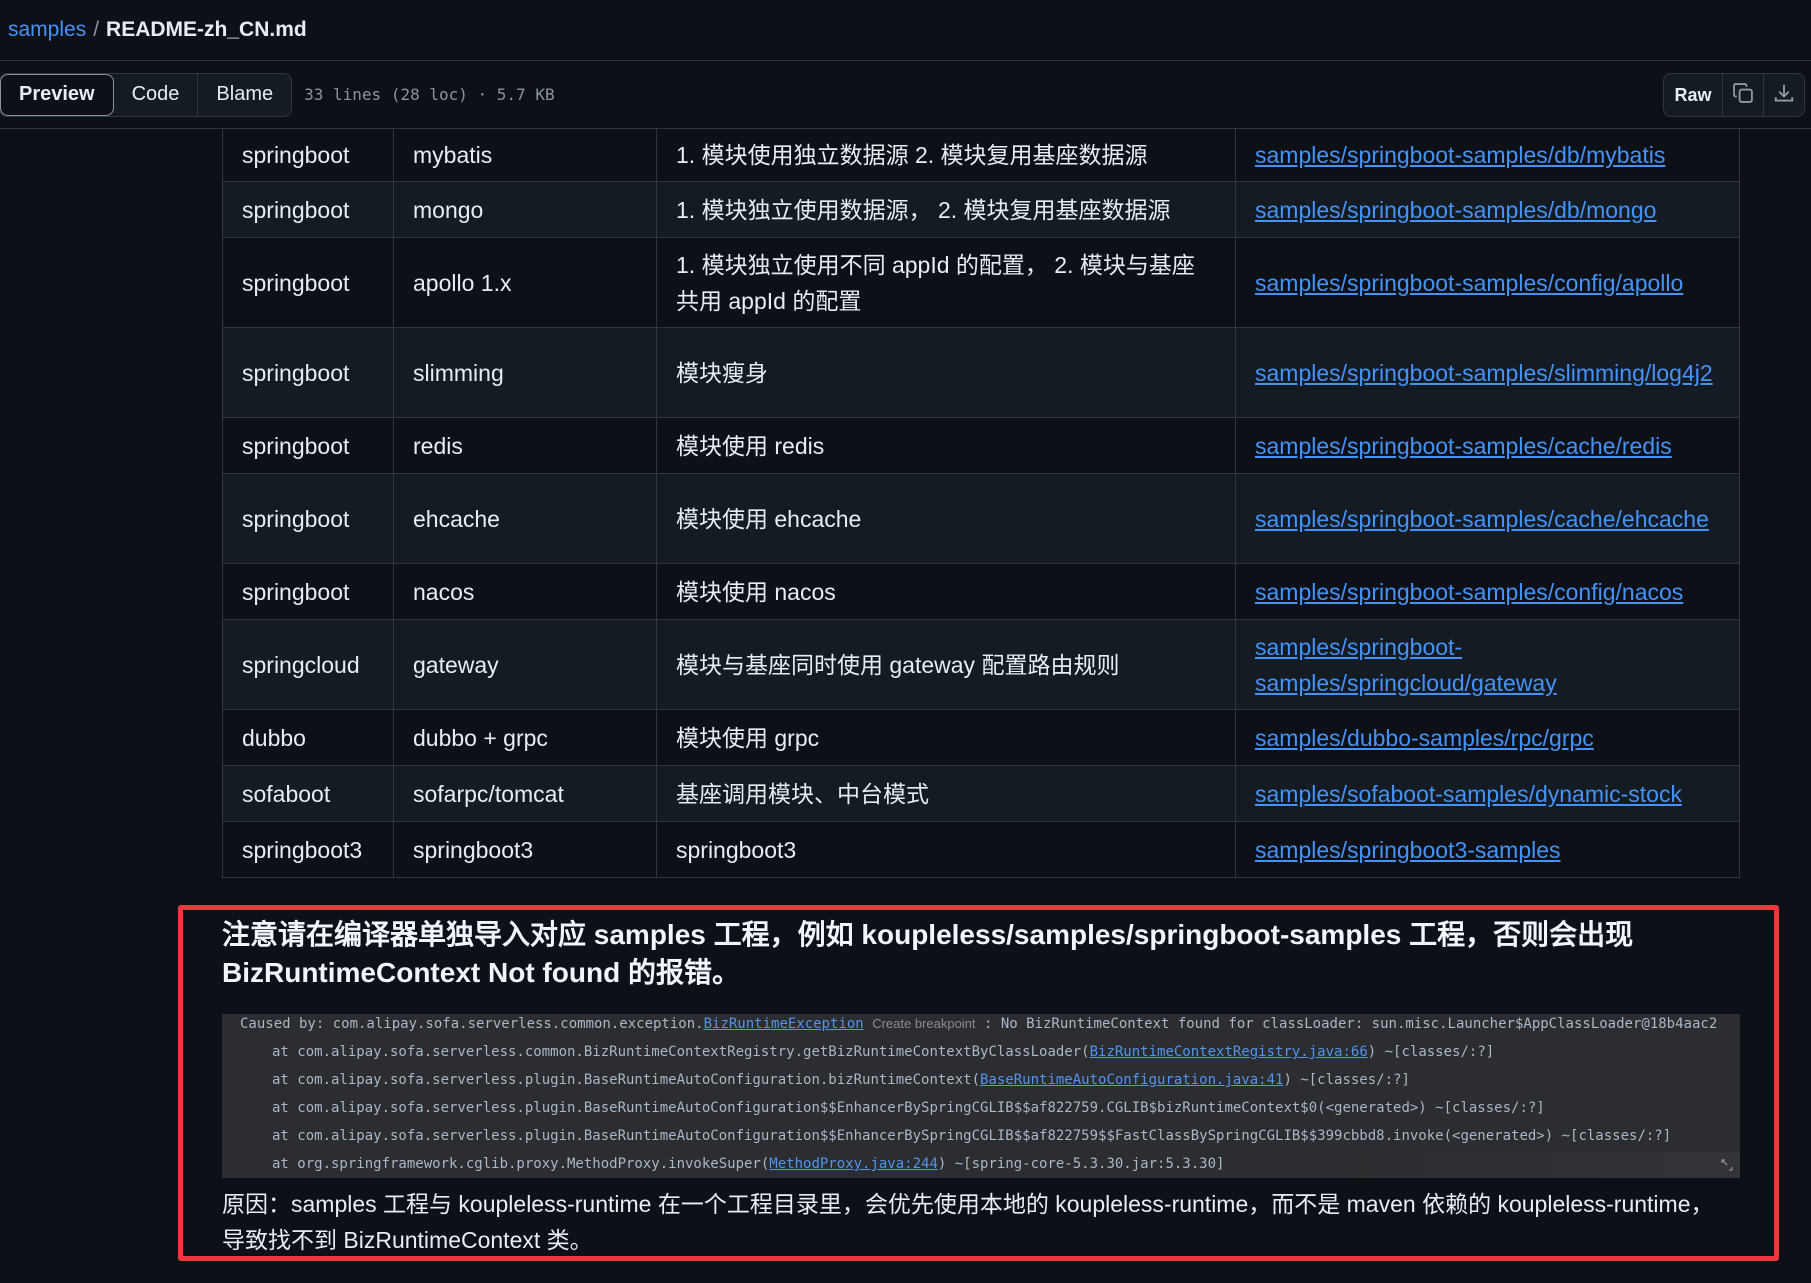 This screenshot has width=1811, height=1283. Describe the element at coordinates (1228, 1052) in the screenshot. I see `source-link: BizRuntimeContextRegistry.java:66` at that location.